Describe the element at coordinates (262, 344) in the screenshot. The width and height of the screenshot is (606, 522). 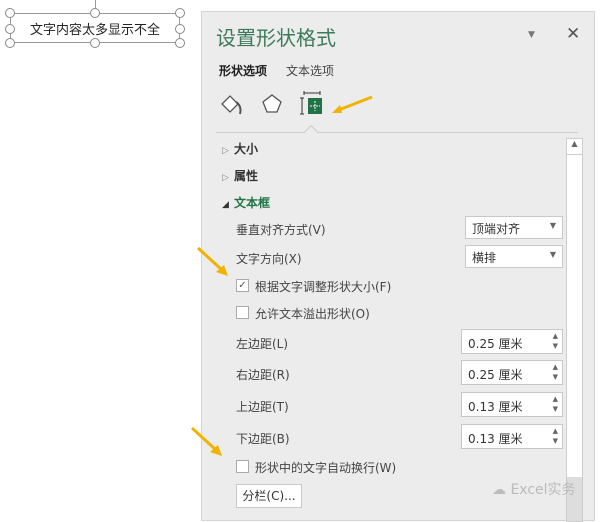
I see `left-margin-label: 左边距(L)` at that location.